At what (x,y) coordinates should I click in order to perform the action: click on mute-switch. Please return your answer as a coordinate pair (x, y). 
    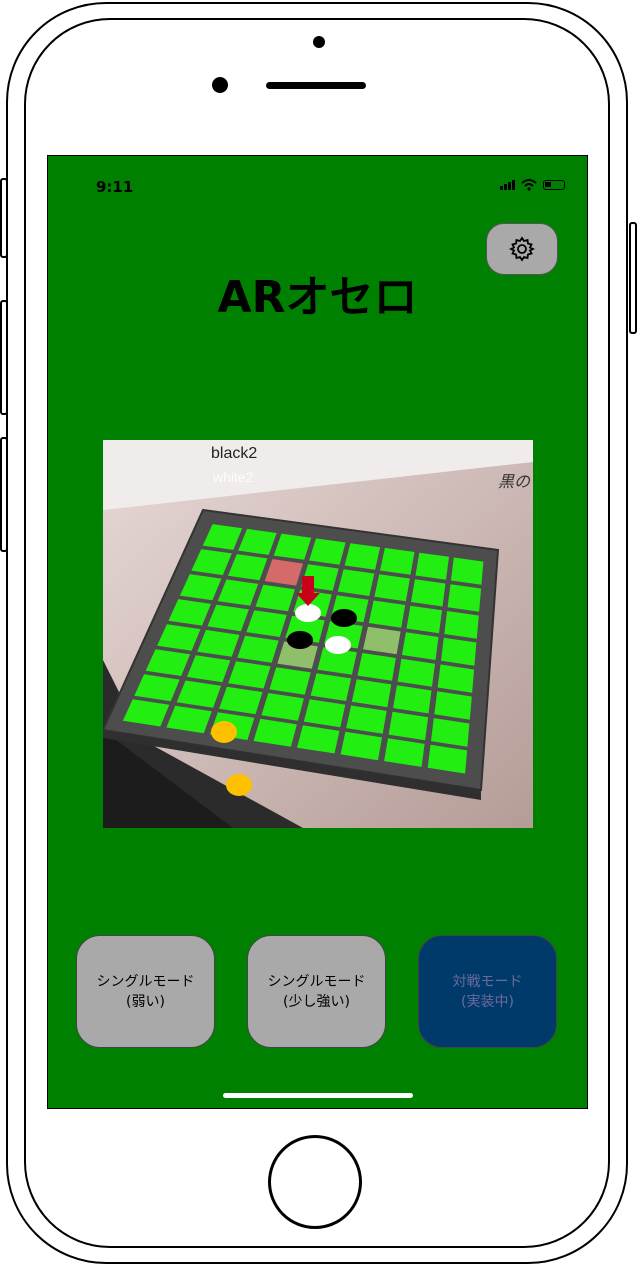
    Looking at the image, I should click on (4, 218).